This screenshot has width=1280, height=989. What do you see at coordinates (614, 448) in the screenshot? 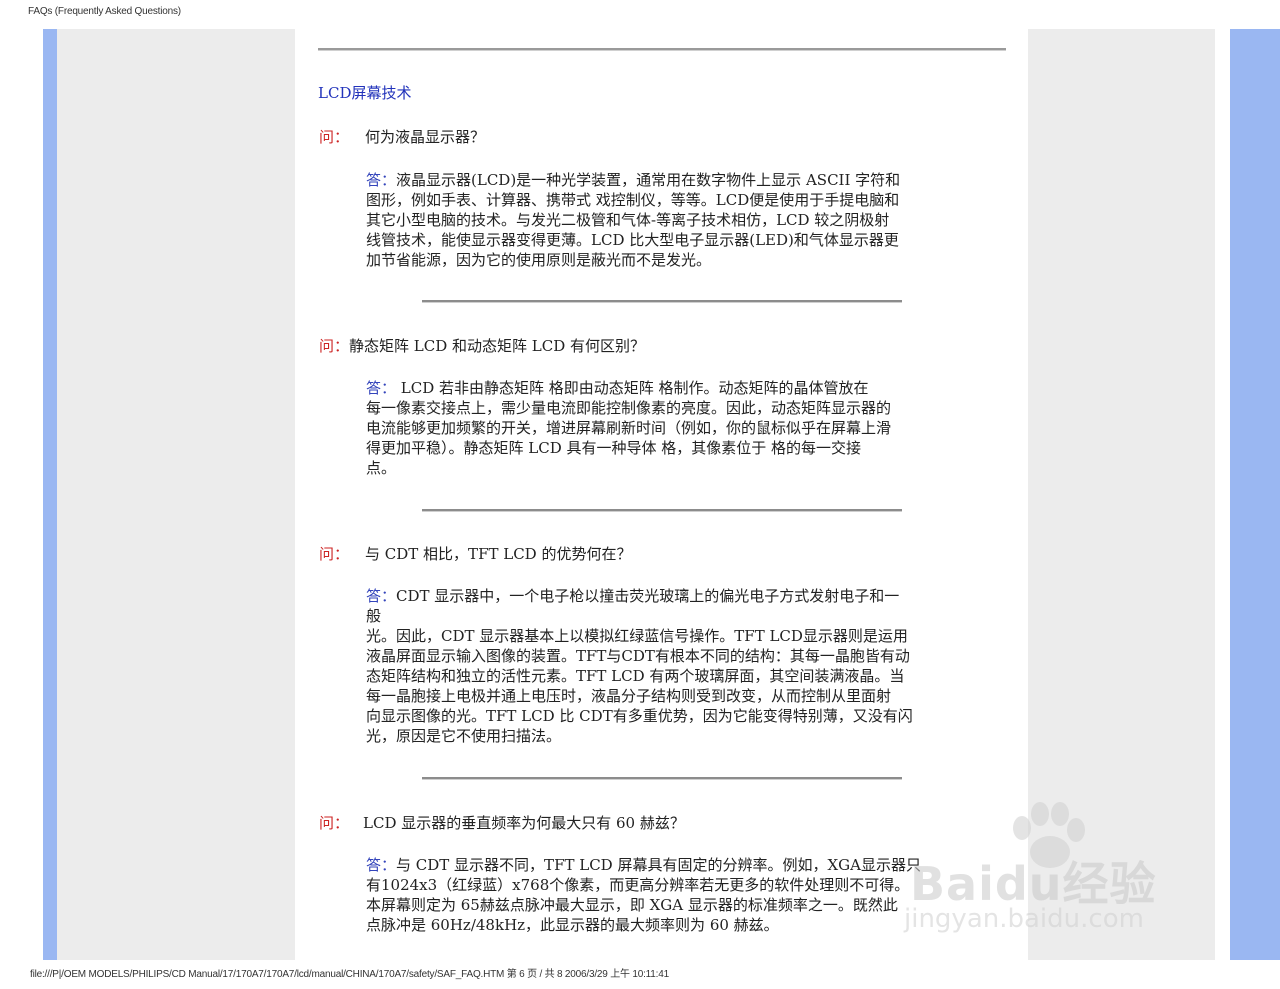
I see `answer-line: 得更加平稳）。静态矩阵 LCD 具有一种导体 格，其像素位于 格的每一交接` at bounding box center [614, 448].